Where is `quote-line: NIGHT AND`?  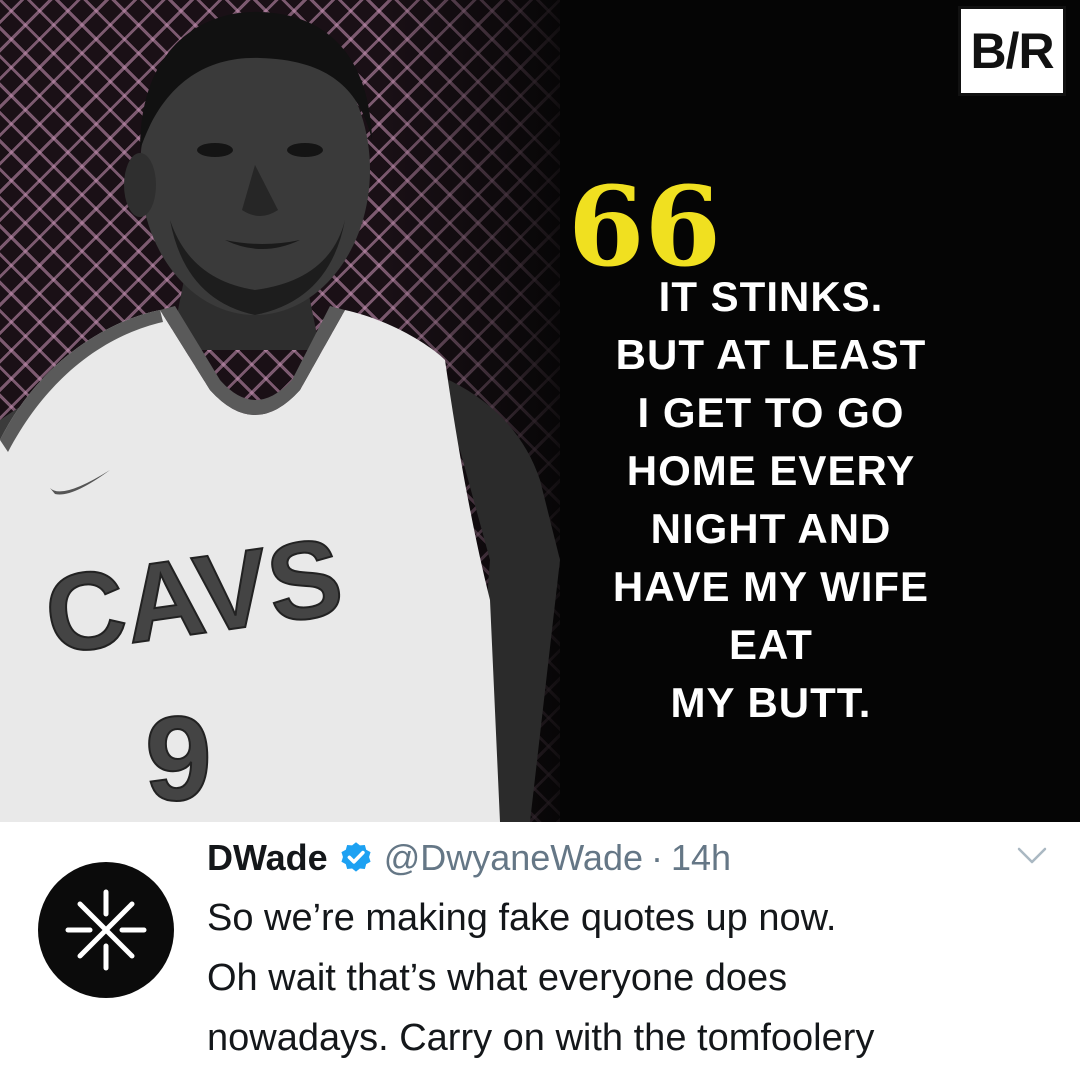 quote-line: NIGHT AND is located at coordinates (771, 528).